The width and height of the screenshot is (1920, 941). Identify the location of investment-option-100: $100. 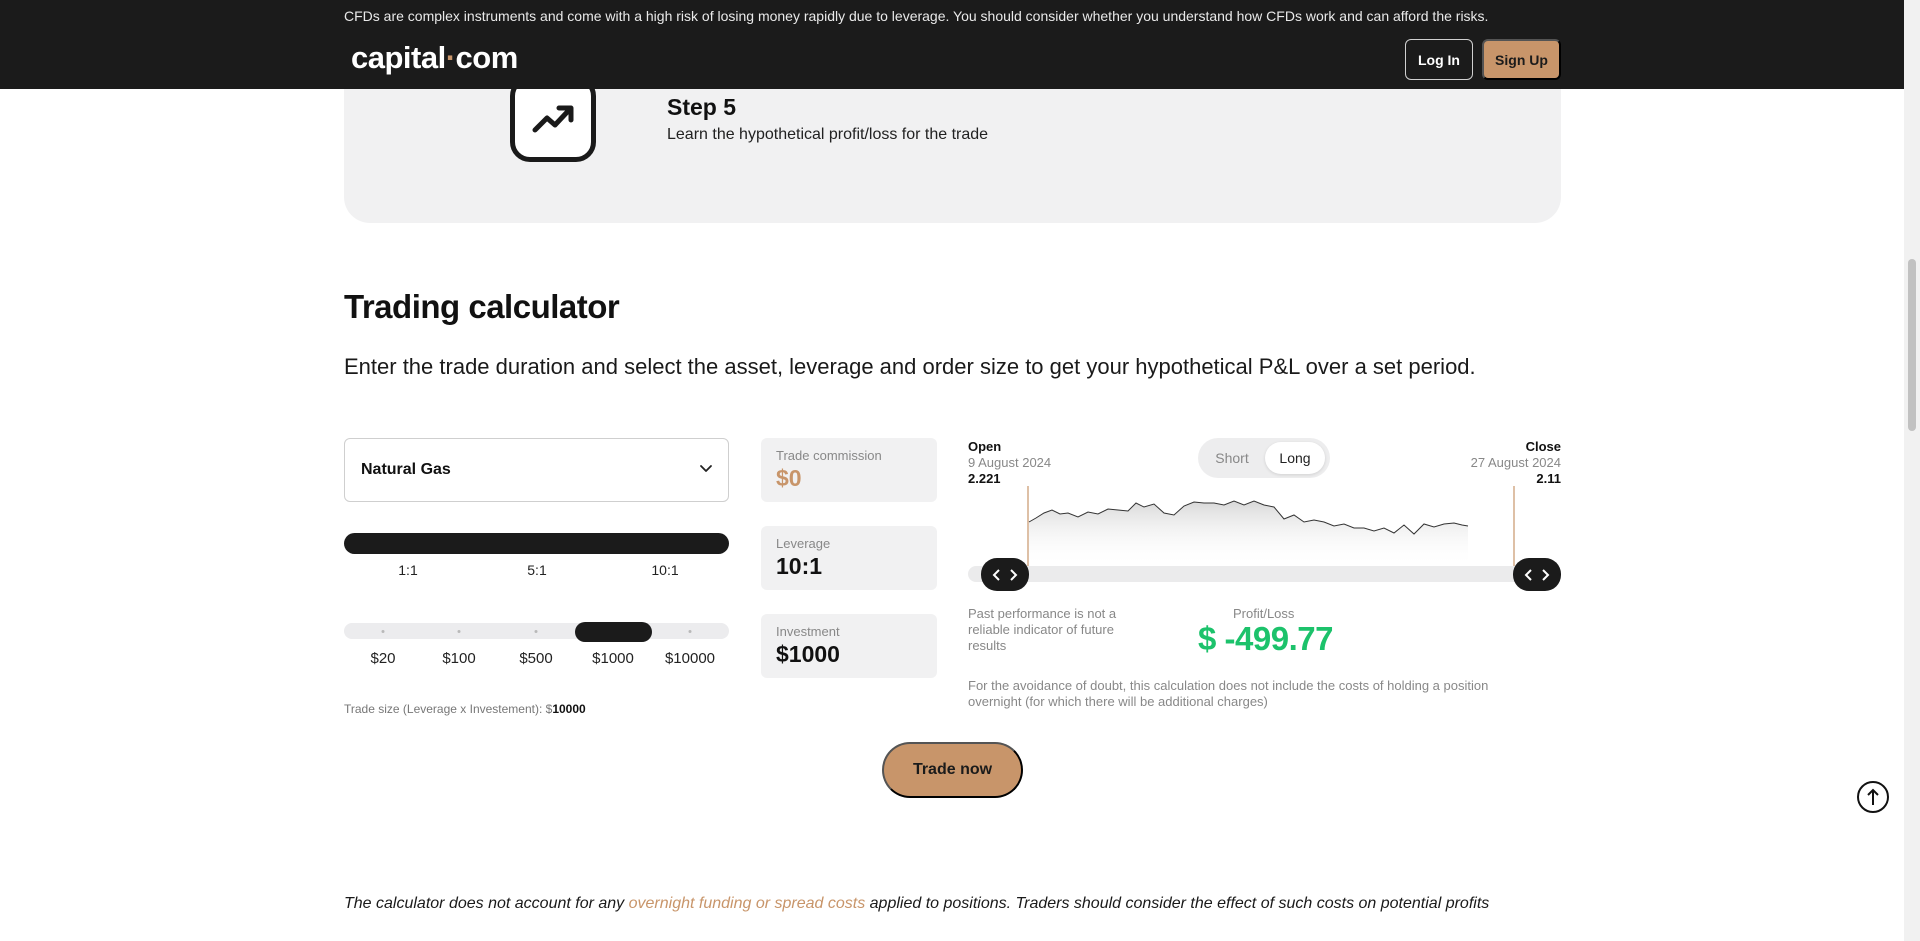
(458, 658).